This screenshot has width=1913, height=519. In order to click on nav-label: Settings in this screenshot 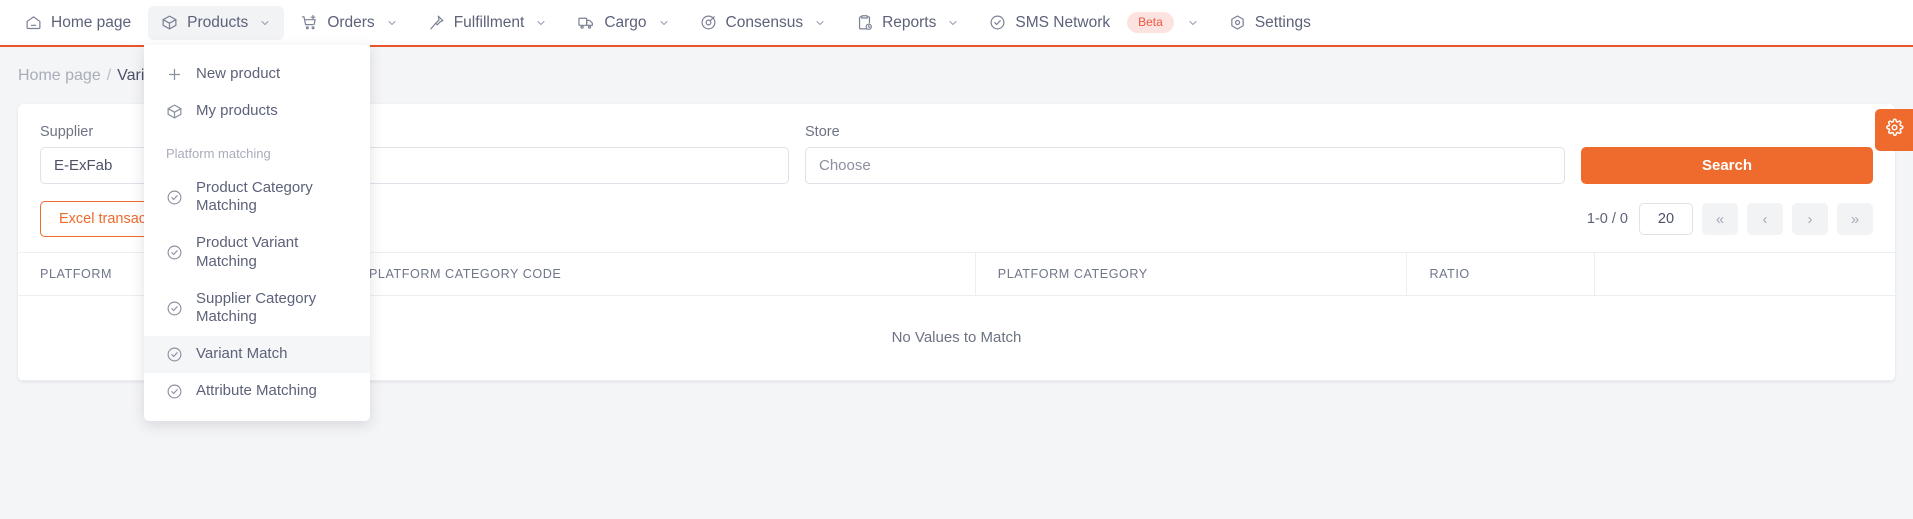, I will do `click(1282, 22)`.